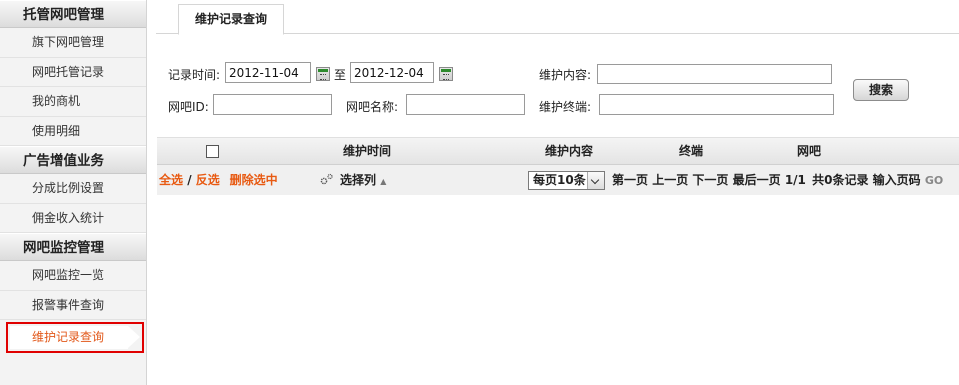 This screenshot has height=385, width=959. Describe the element at coordinates (565, 107) in the screenshot. I see `terminal-label: 维护终端:` at that location.